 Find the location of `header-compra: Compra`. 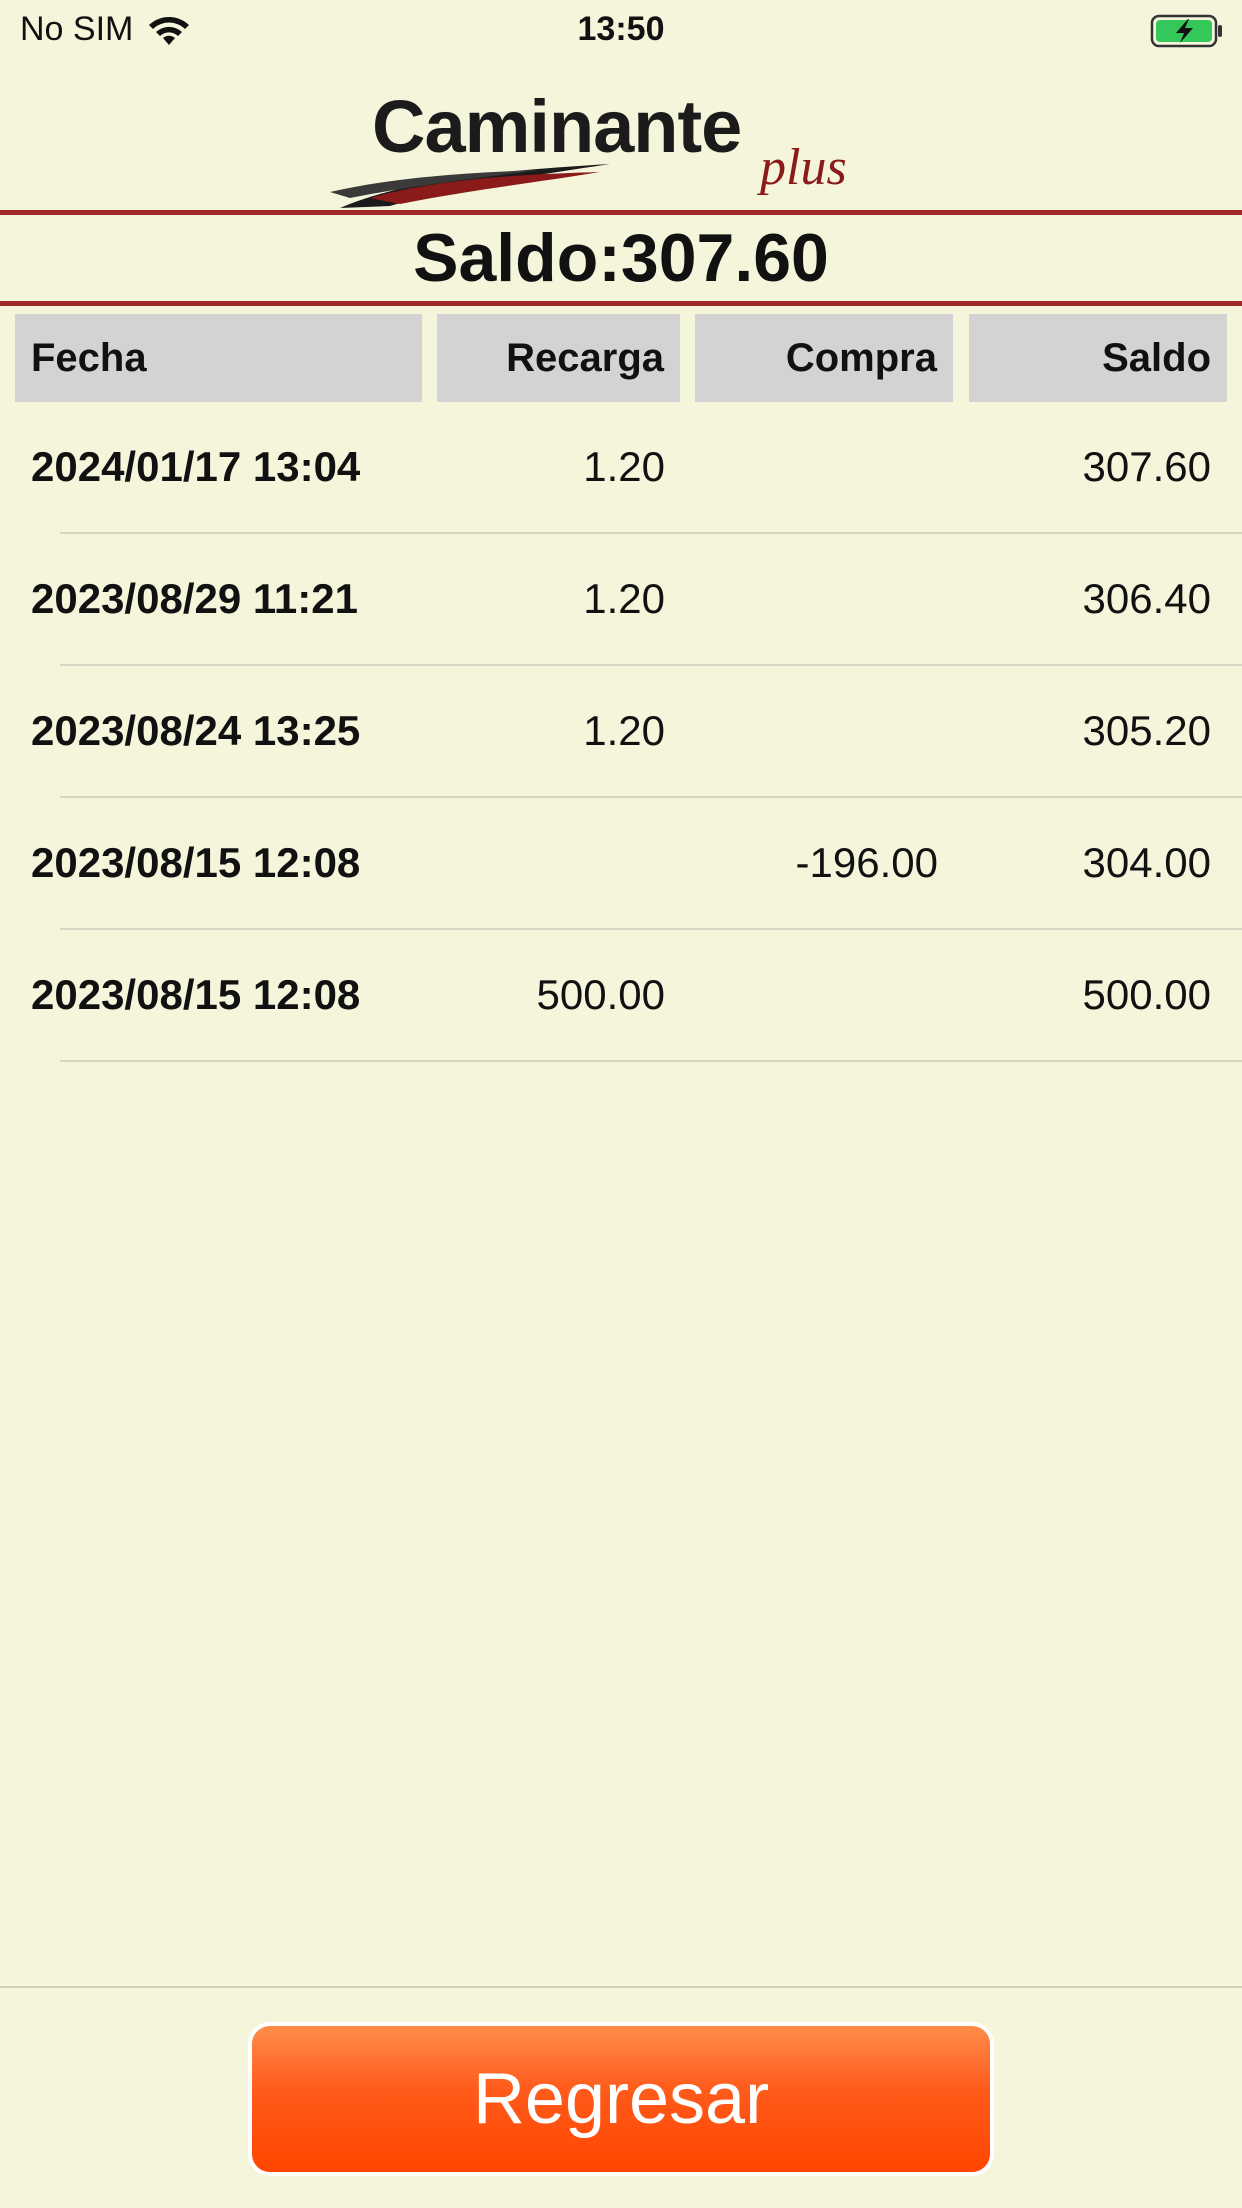

header-compra: Compra is located at coordinates (824, 358).